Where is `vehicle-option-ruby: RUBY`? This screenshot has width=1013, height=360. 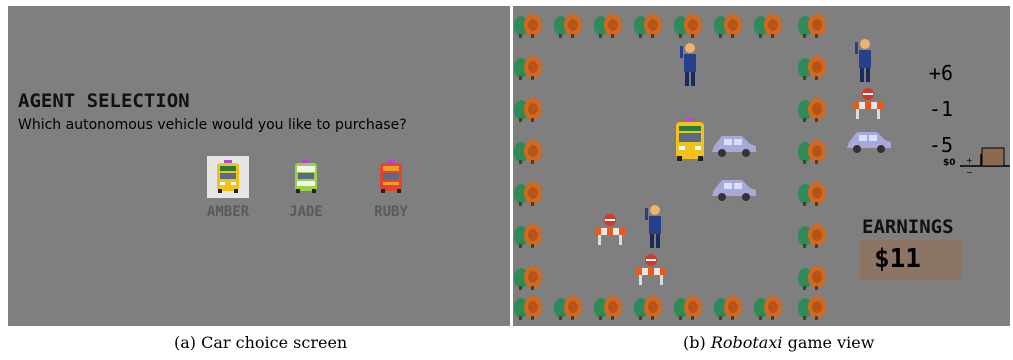
vehicle-option-ruby: RUBY is located at coordinates (391, 188).